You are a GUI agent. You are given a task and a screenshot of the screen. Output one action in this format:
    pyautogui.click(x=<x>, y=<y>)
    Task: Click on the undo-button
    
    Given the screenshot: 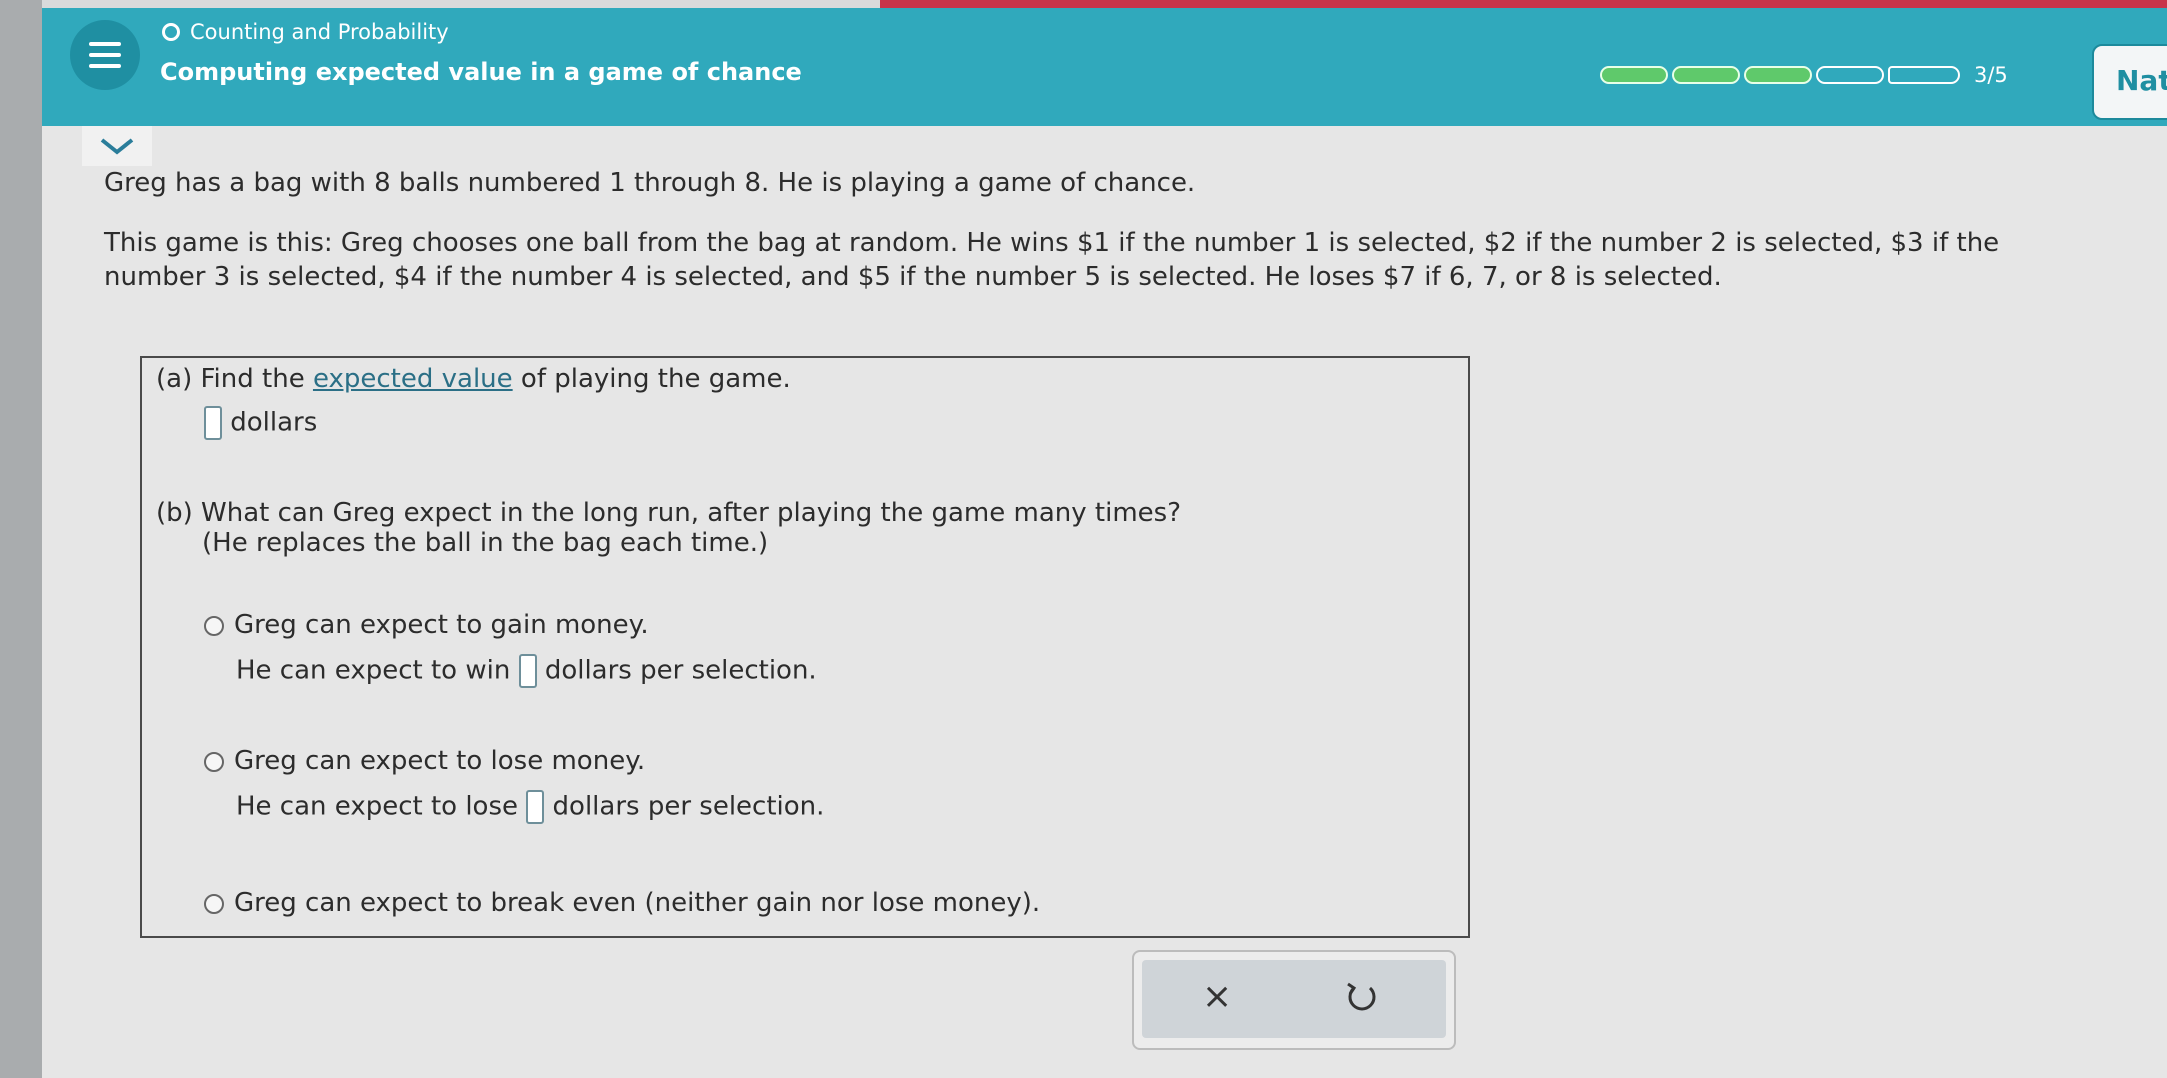 What is the action you would take?
    pyautogui.click(x=1362, y=1000)
    